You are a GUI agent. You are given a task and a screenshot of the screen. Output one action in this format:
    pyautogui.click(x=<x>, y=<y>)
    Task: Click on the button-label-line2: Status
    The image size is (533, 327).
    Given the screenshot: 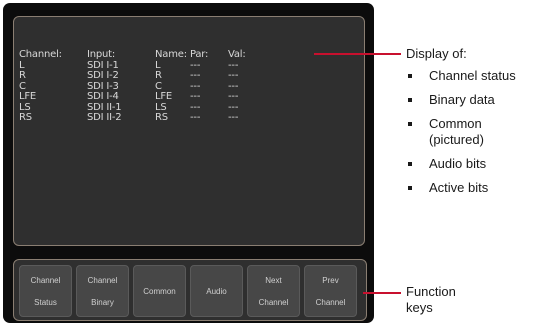 What is the action you would take?
    pyautogui.click(x=45, y=302)
    